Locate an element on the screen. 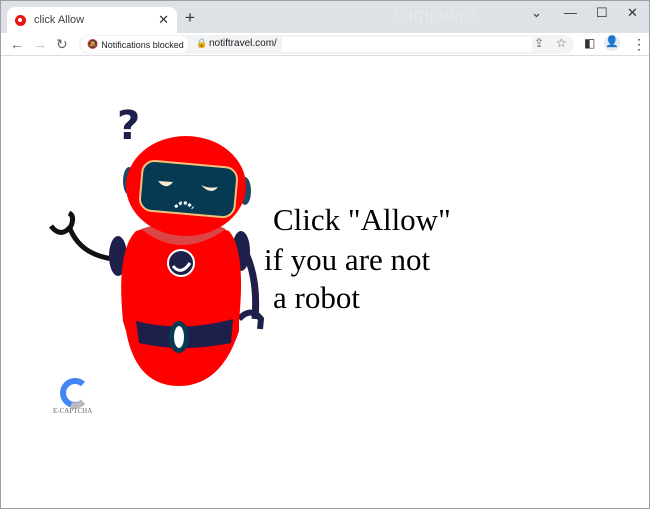  e-captcha-logo is located at coordinates (73, 393).